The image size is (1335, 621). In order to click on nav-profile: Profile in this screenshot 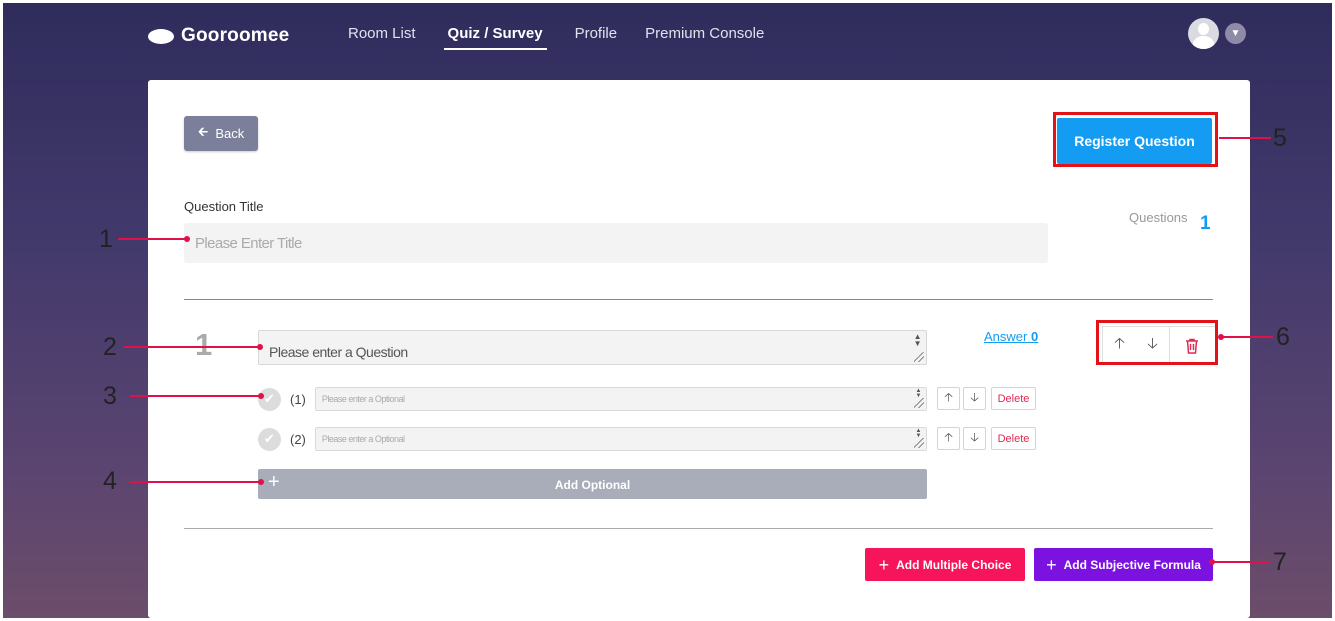, I will do `click(596, 37)`.